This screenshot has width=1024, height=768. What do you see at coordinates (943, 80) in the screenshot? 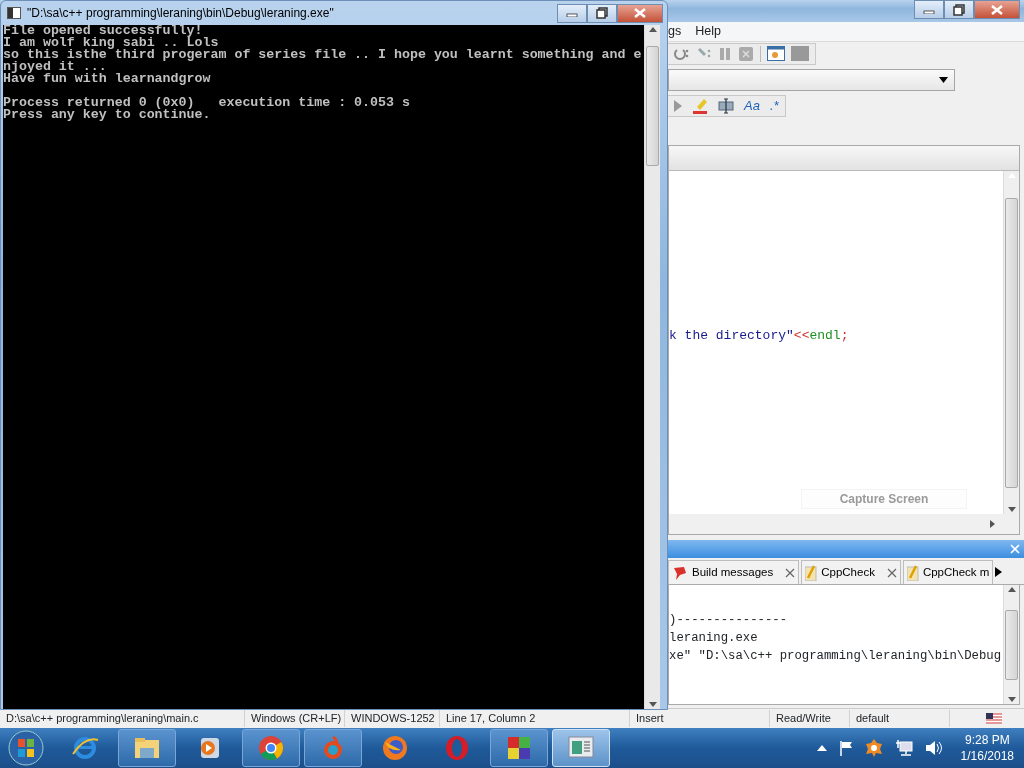
I see `caret-icon` at bounding box center [943, 80].